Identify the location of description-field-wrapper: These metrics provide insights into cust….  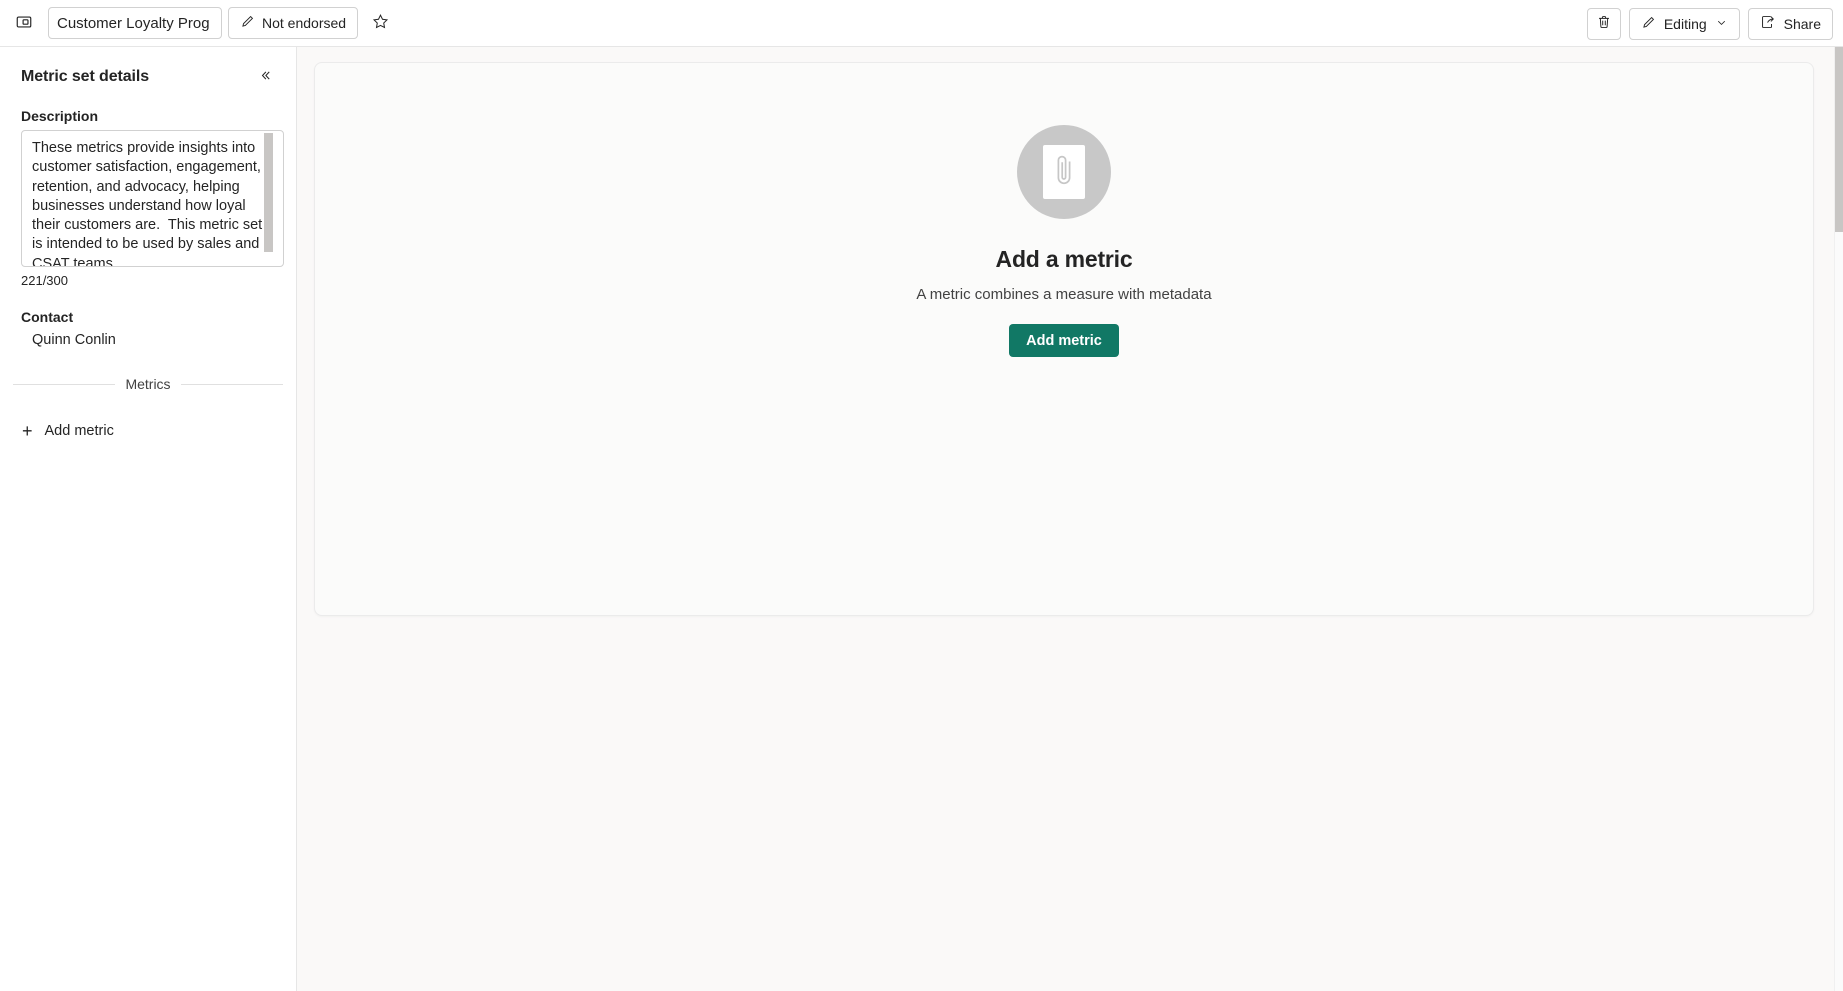
(152, 198).